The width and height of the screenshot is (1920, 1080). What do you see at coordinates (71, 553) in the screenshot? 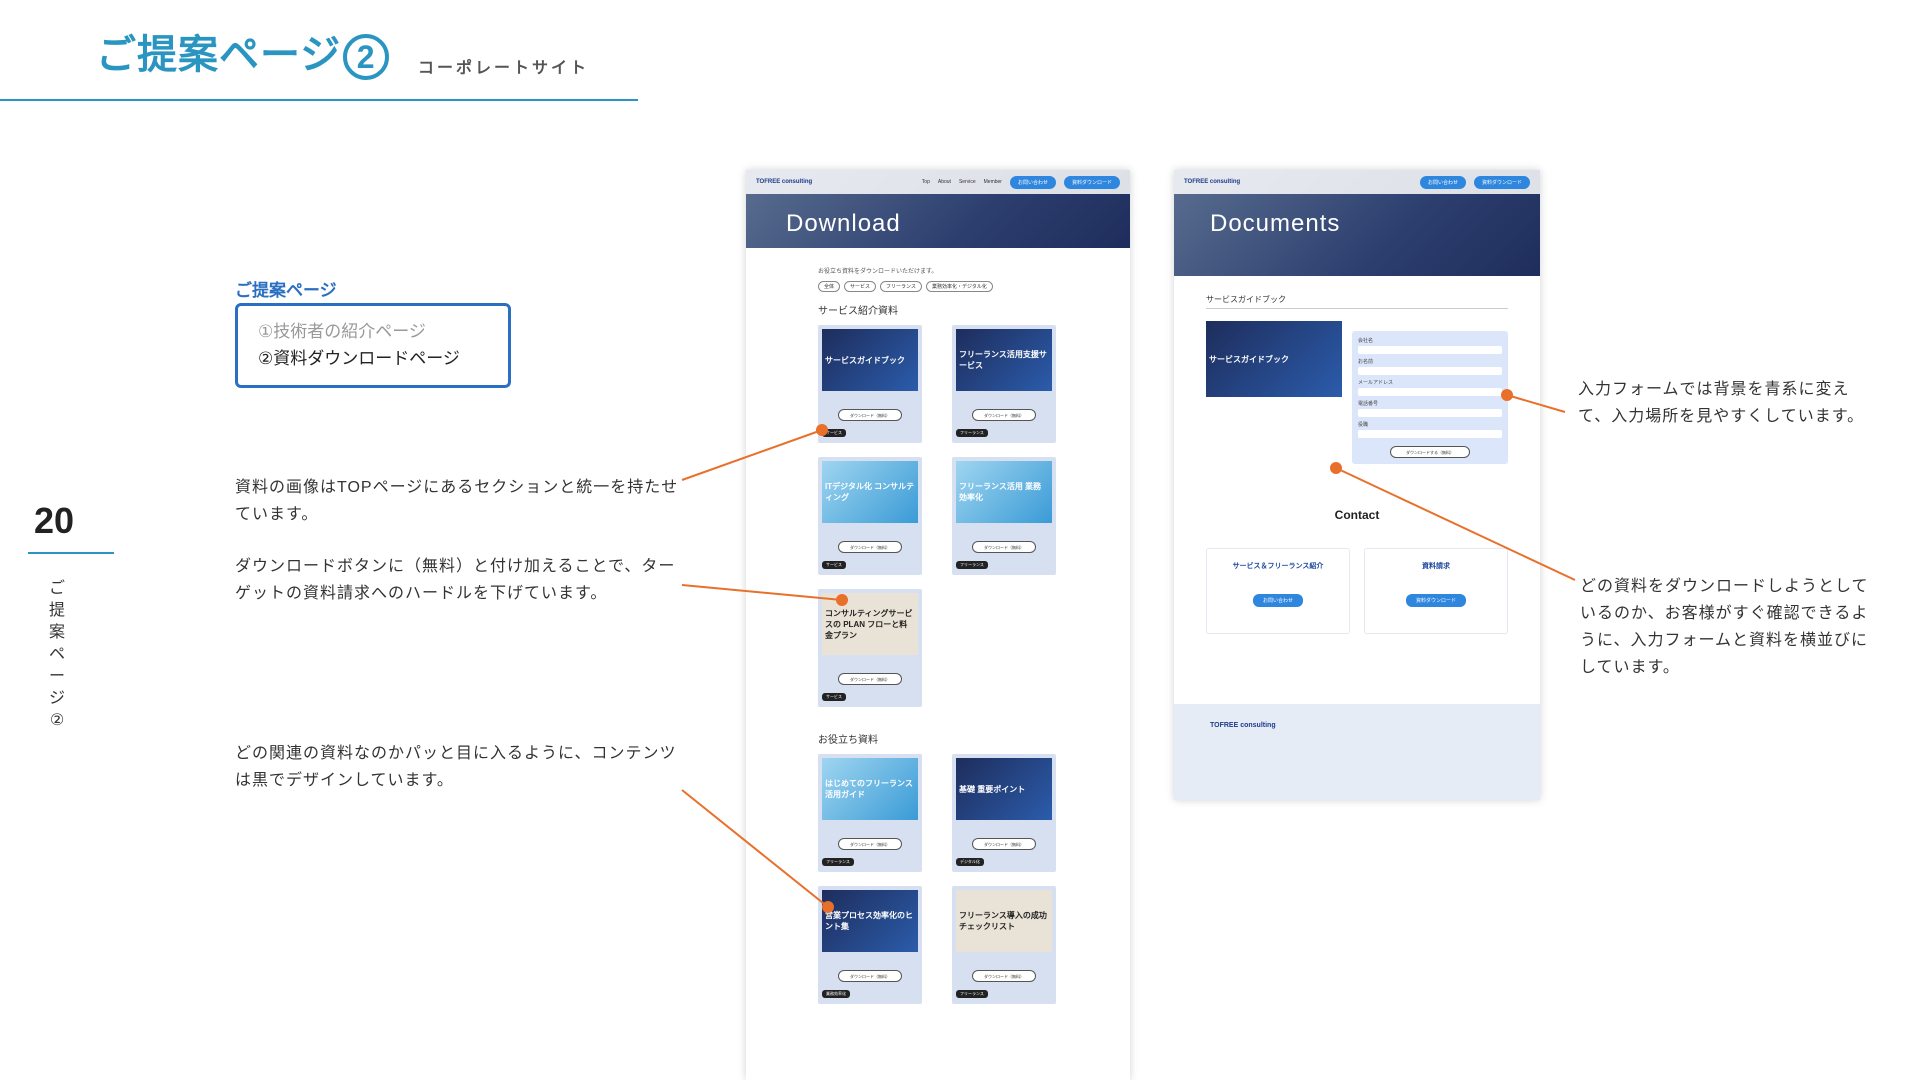
I see `page-number-divider` at bounding box center [71, 553].